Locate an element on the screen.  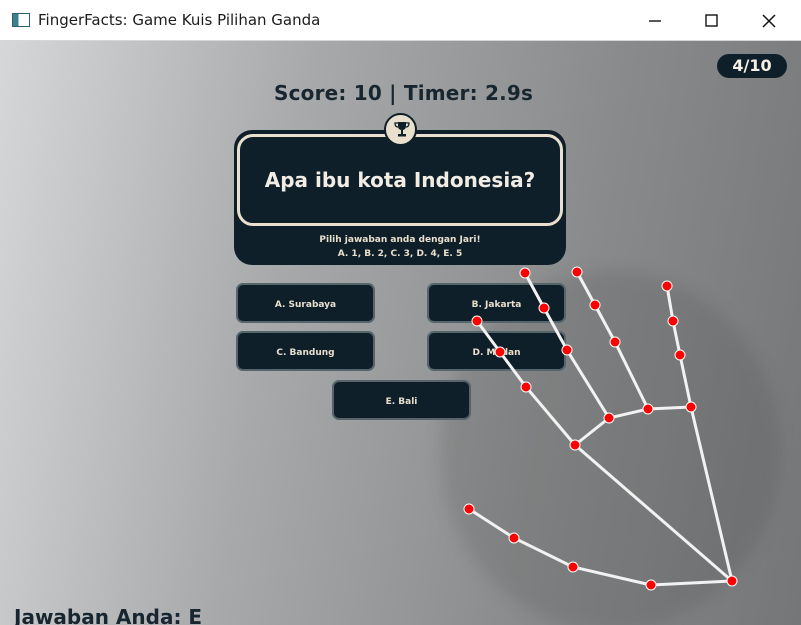
minimize-icon is located at coordinates (655, 21).